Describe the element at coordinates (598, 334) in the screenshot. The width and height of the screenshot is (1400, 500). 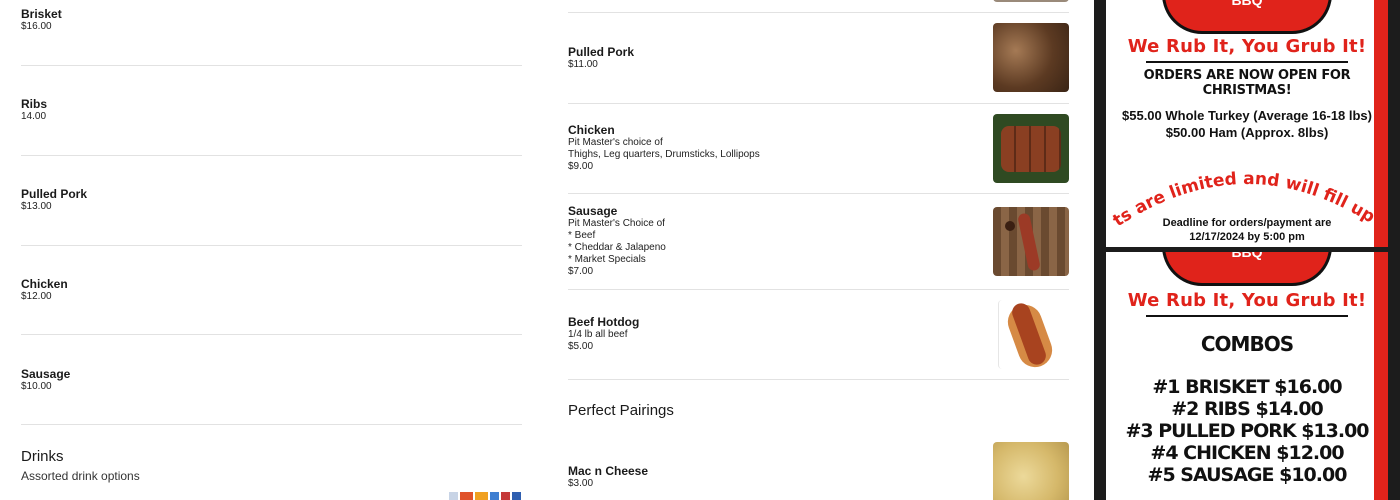
I see `item-description: 1/4 lb all beef` at that location.